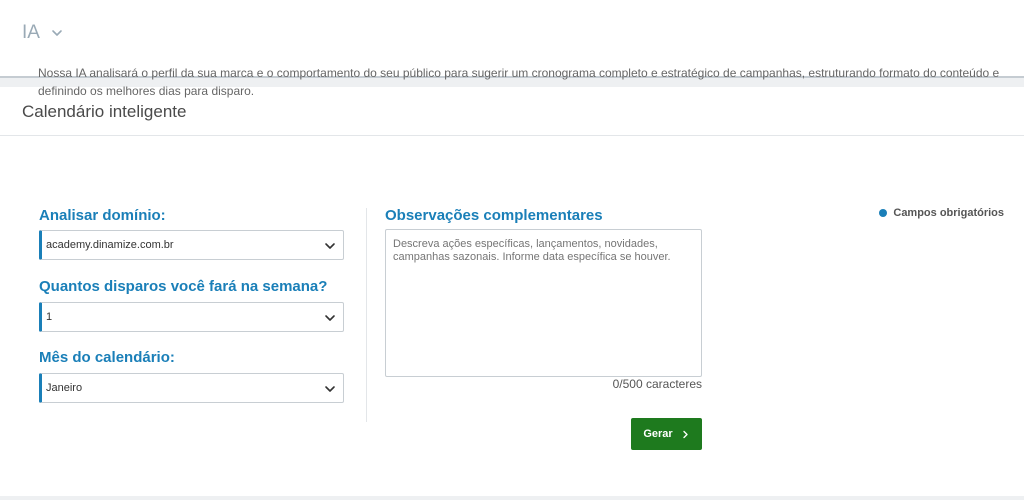  I want to click on generate-button-label: Gerar, so click(658, 434).